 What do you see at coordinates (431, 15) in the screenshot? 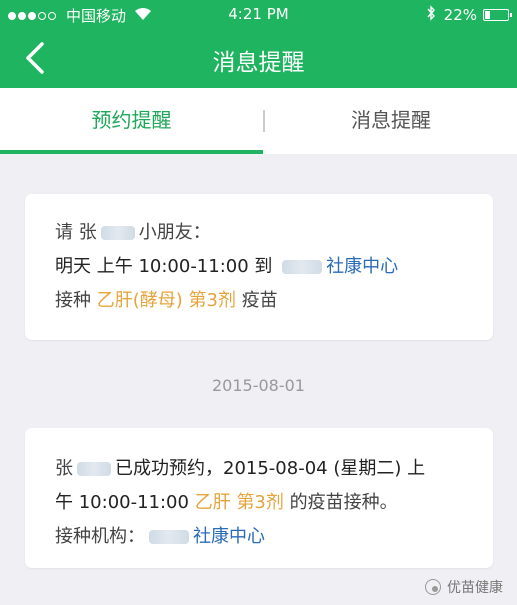
I see `bluetooth-icon` at bounding box center [431, 15].